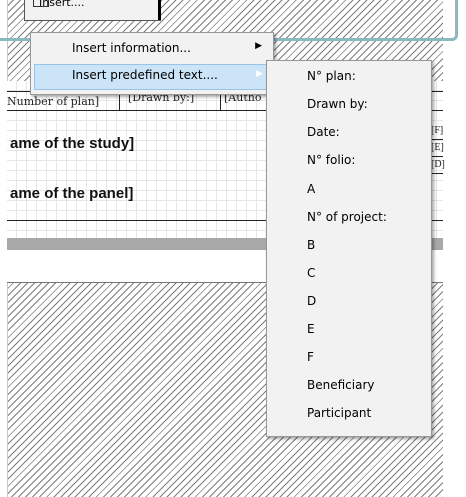  Describe the element at coordinates (53, 101) in the screenshot. I see `plan-number-cell: Number of plan]` at that location.